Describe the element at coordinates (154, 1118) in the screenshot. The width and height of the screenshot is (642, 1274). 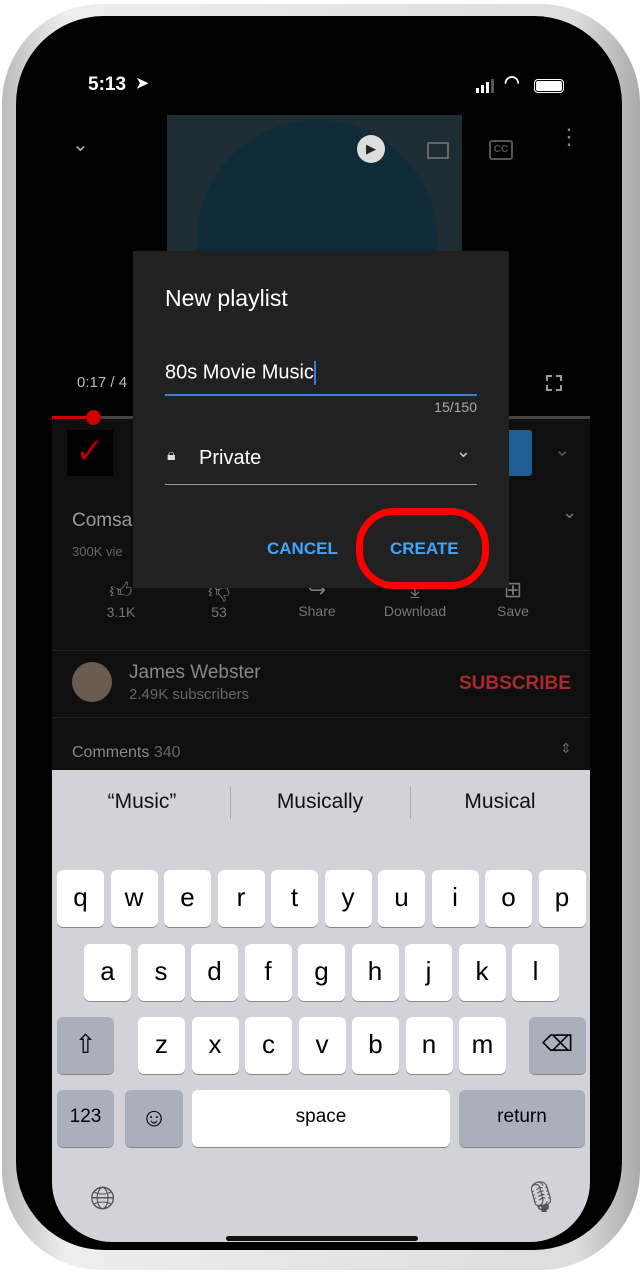
I see `emoji-key: ☺` at that location.